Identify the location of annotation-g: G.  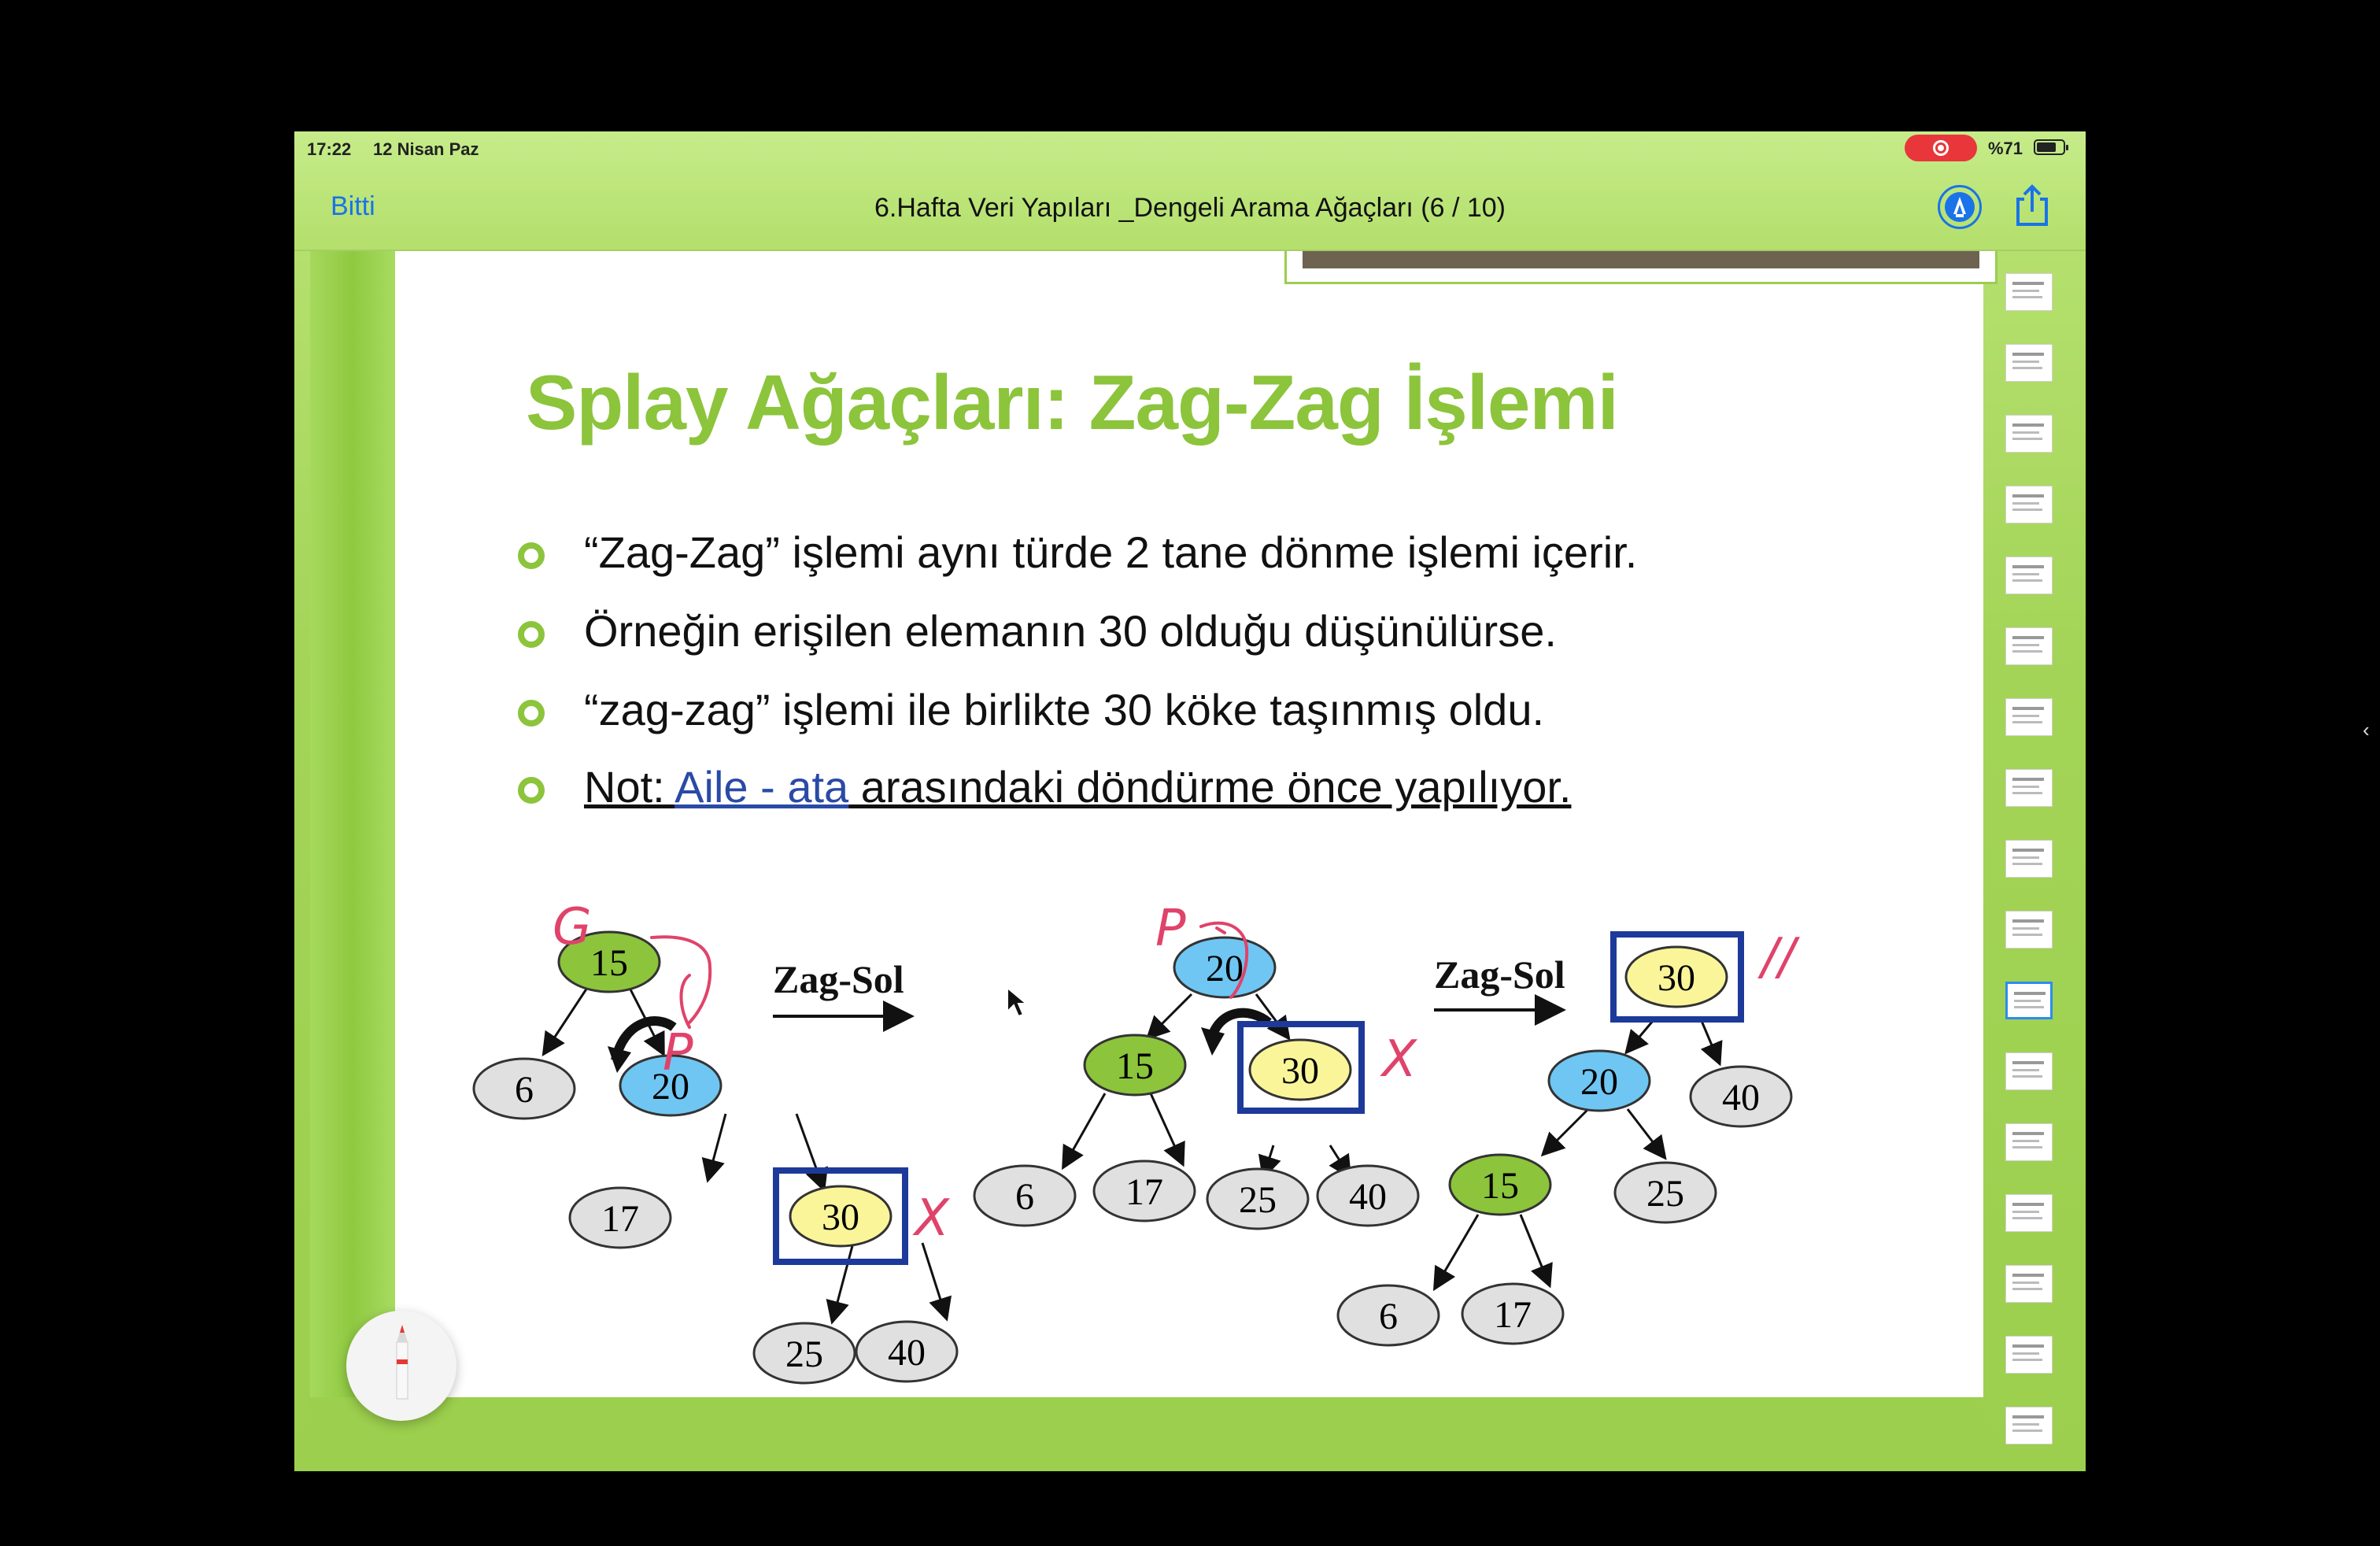
(572, 927).